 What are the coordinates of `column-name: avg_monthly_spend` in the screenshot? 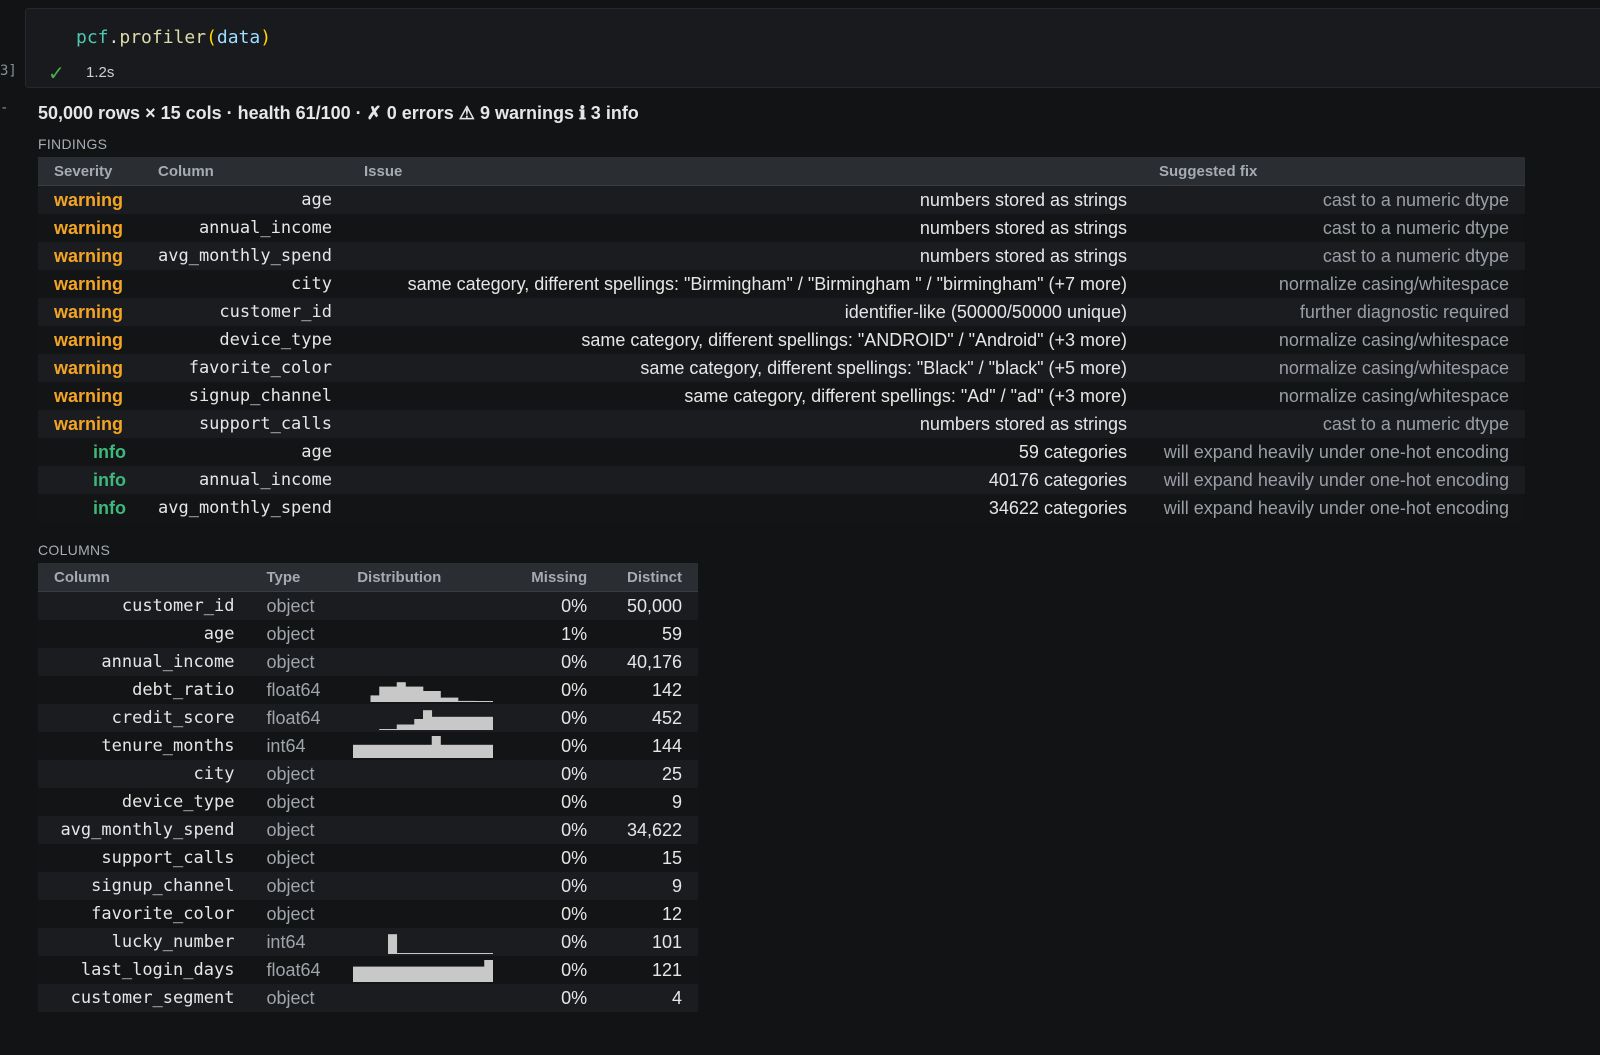 It's located at (144, 830).